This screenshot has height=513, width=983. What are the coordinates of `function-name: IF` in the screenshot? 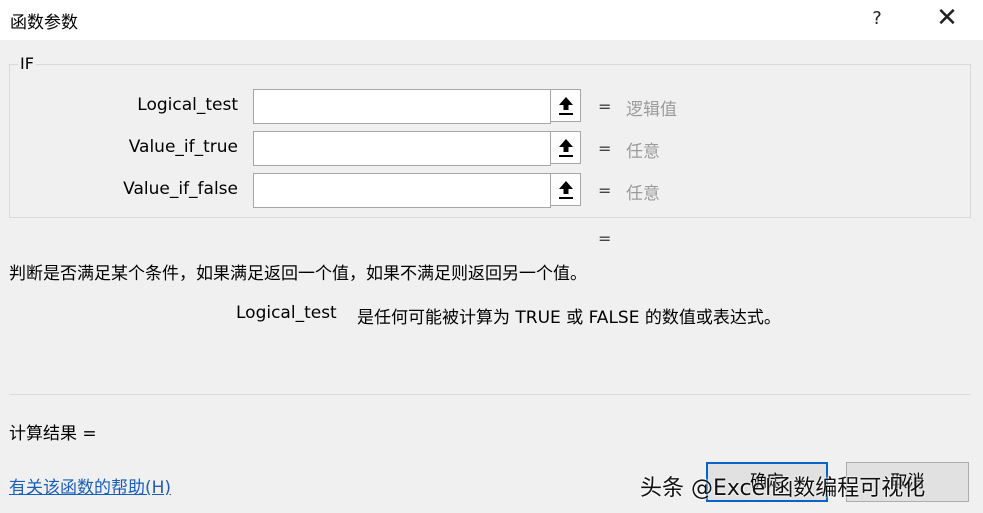 It's located at (27, 63).